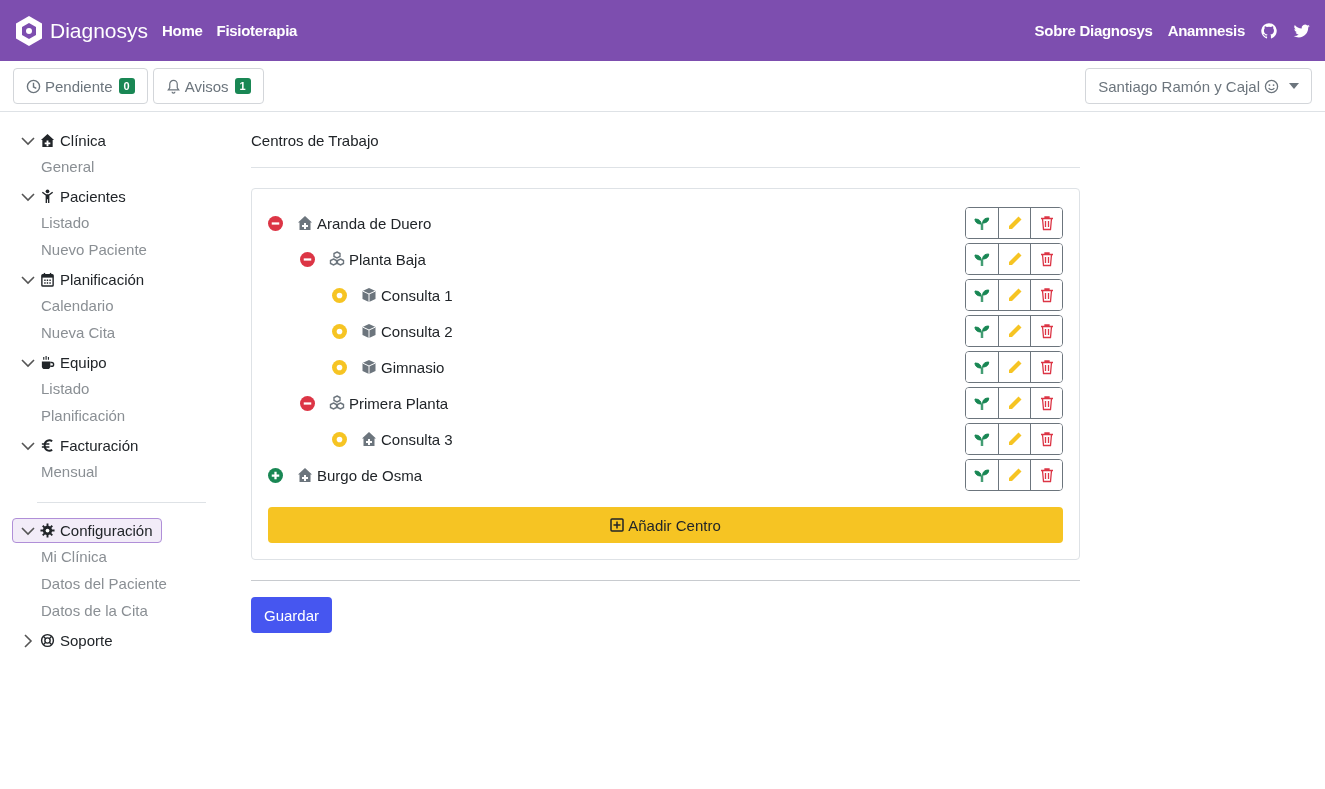 The width and height of the screenshot is (1325, 789). I want to click on github-icon, so click(1269, 30).